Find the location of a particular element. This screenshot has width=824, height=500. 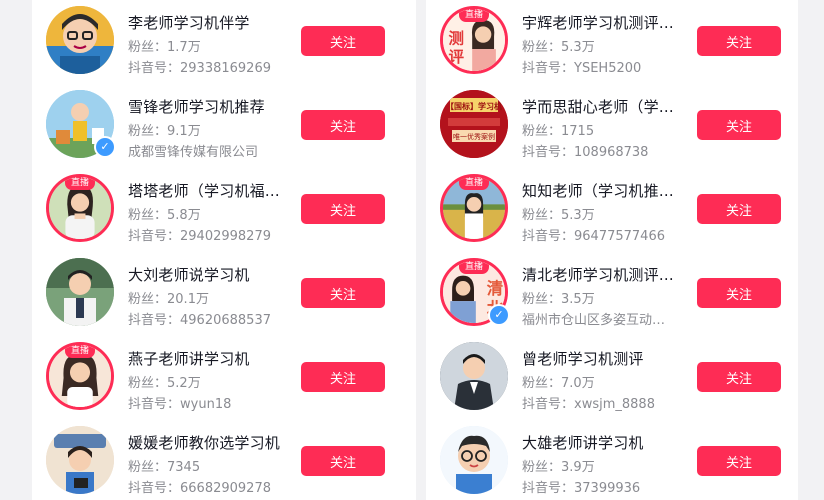

account-name: 李老师学习机伴学 is located at coordinates (212, 22).